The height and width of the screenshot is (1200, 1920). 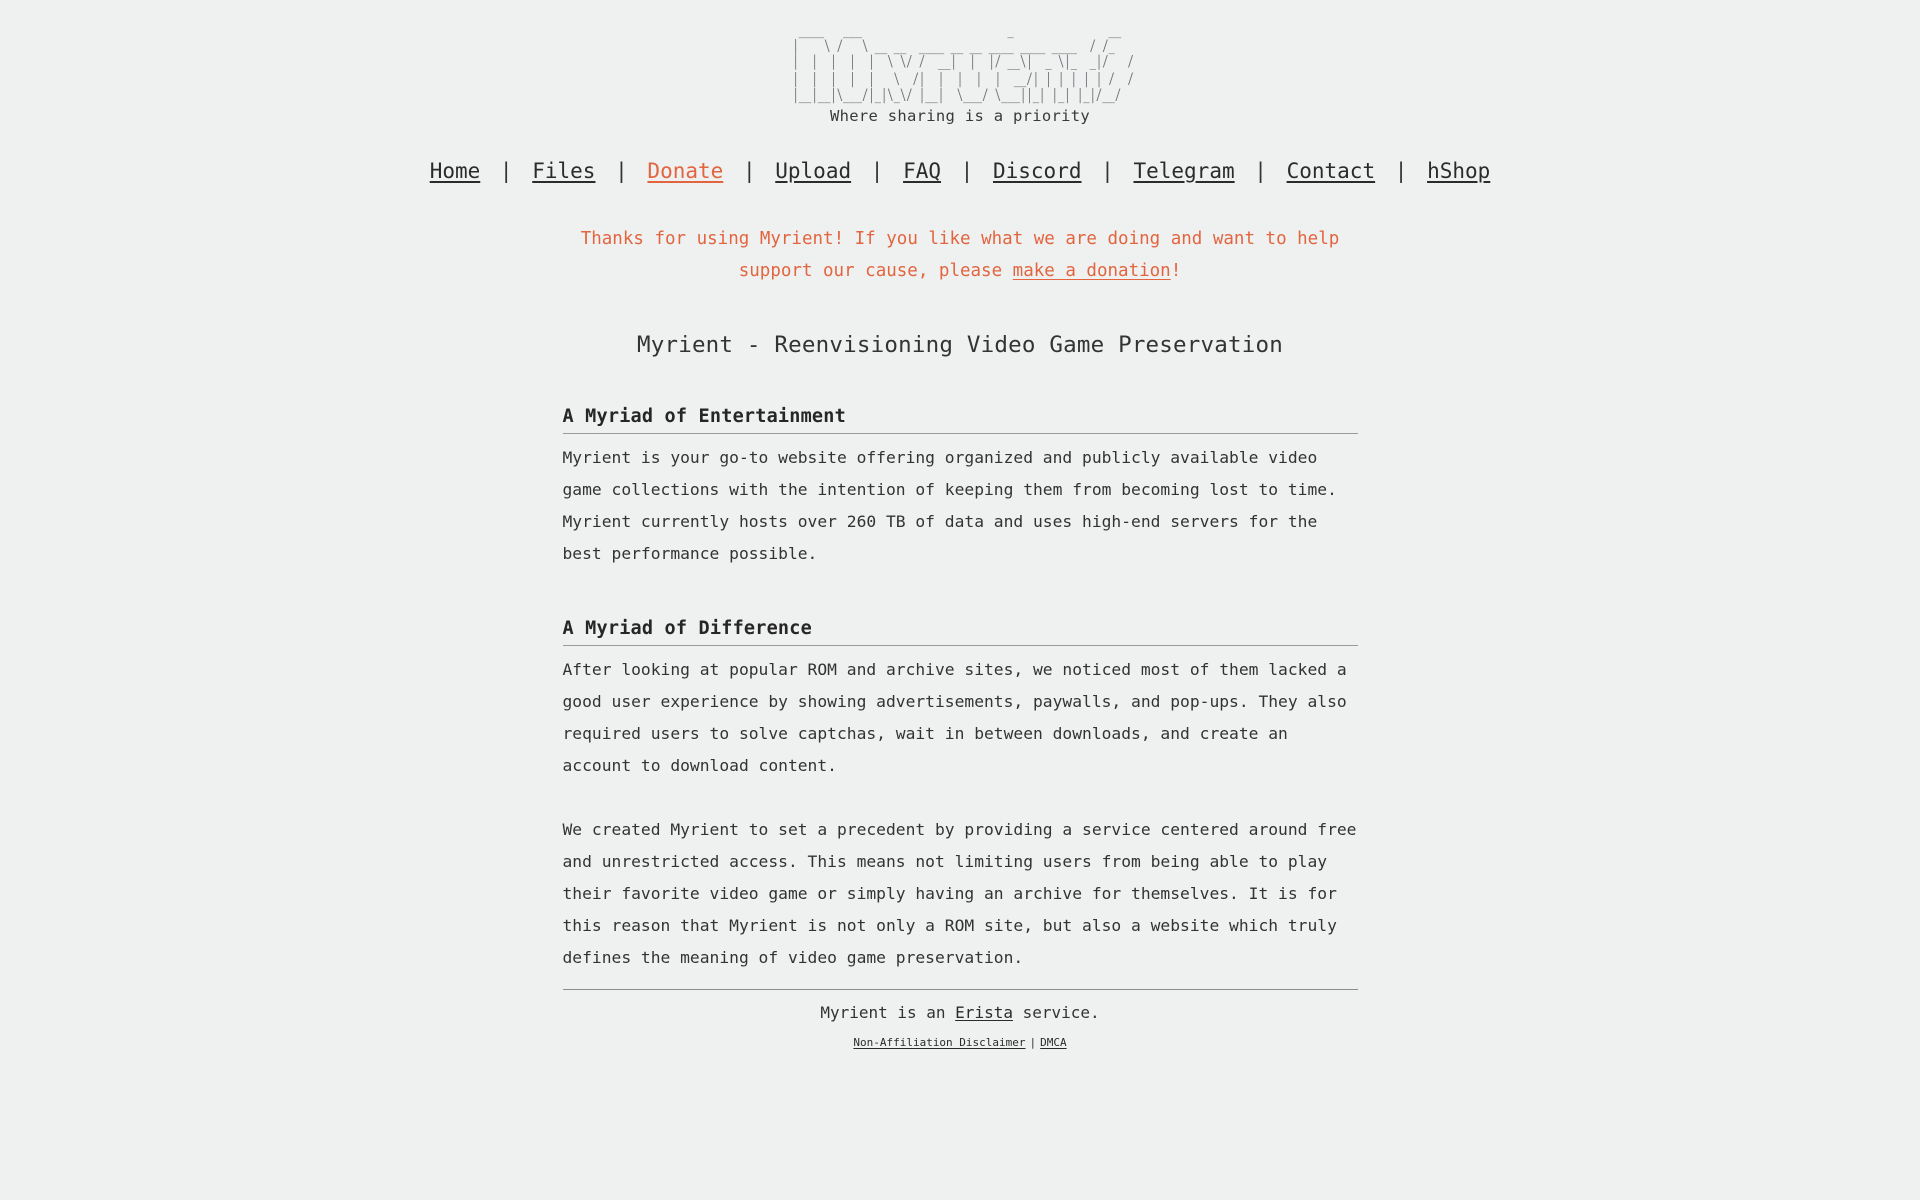 I want to click on dmca-link: DMCA, so click(x=1053, y=1042).